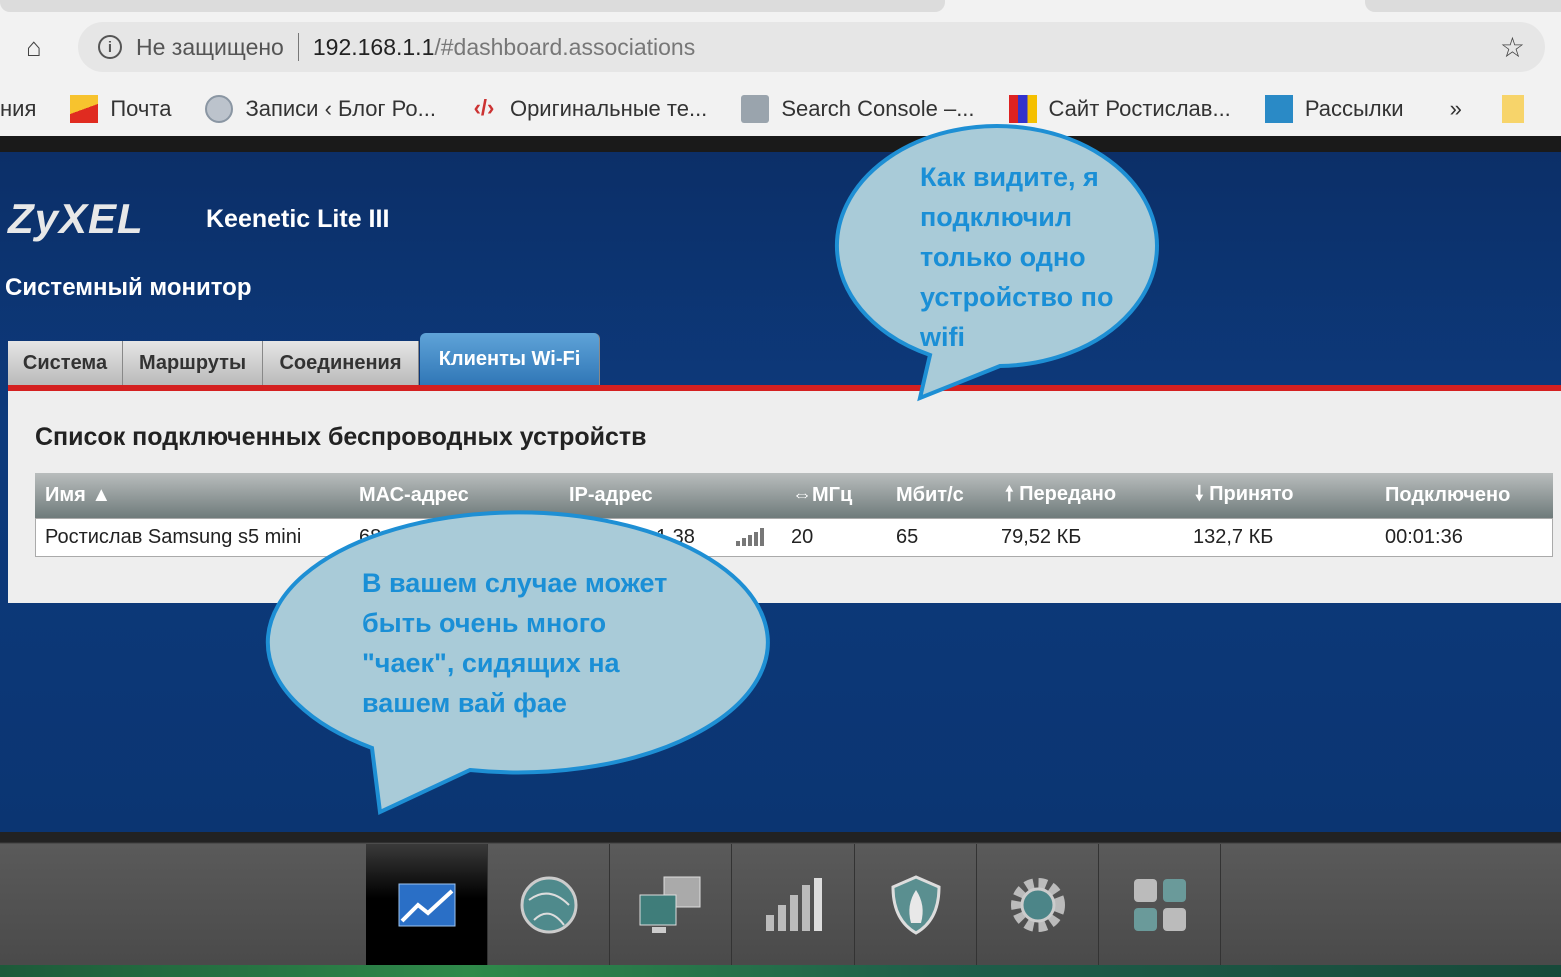  What do you see at coordinates (780, 971) in the screenshot?
I see `taskbar-strip` at bounding box center [780, 971].